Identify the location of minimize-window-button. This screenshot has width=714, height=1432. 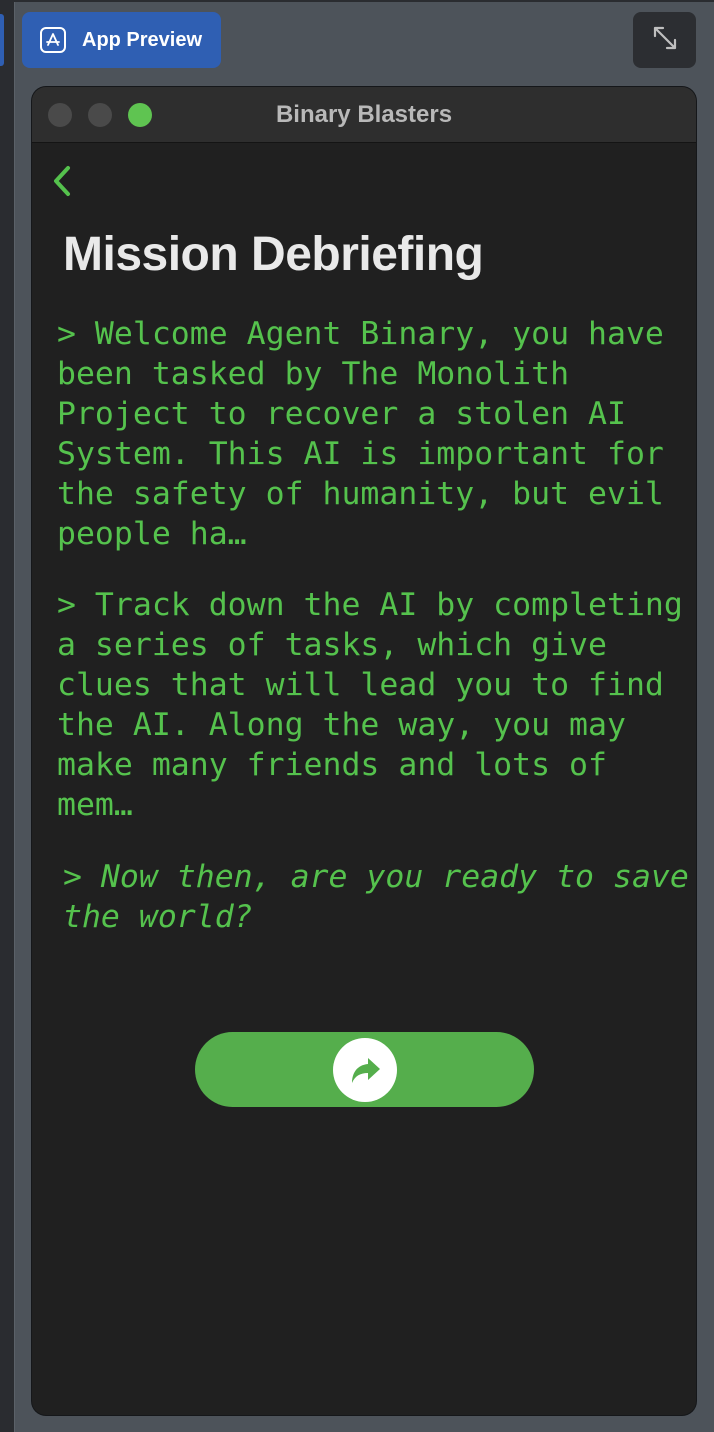
(100, 115).